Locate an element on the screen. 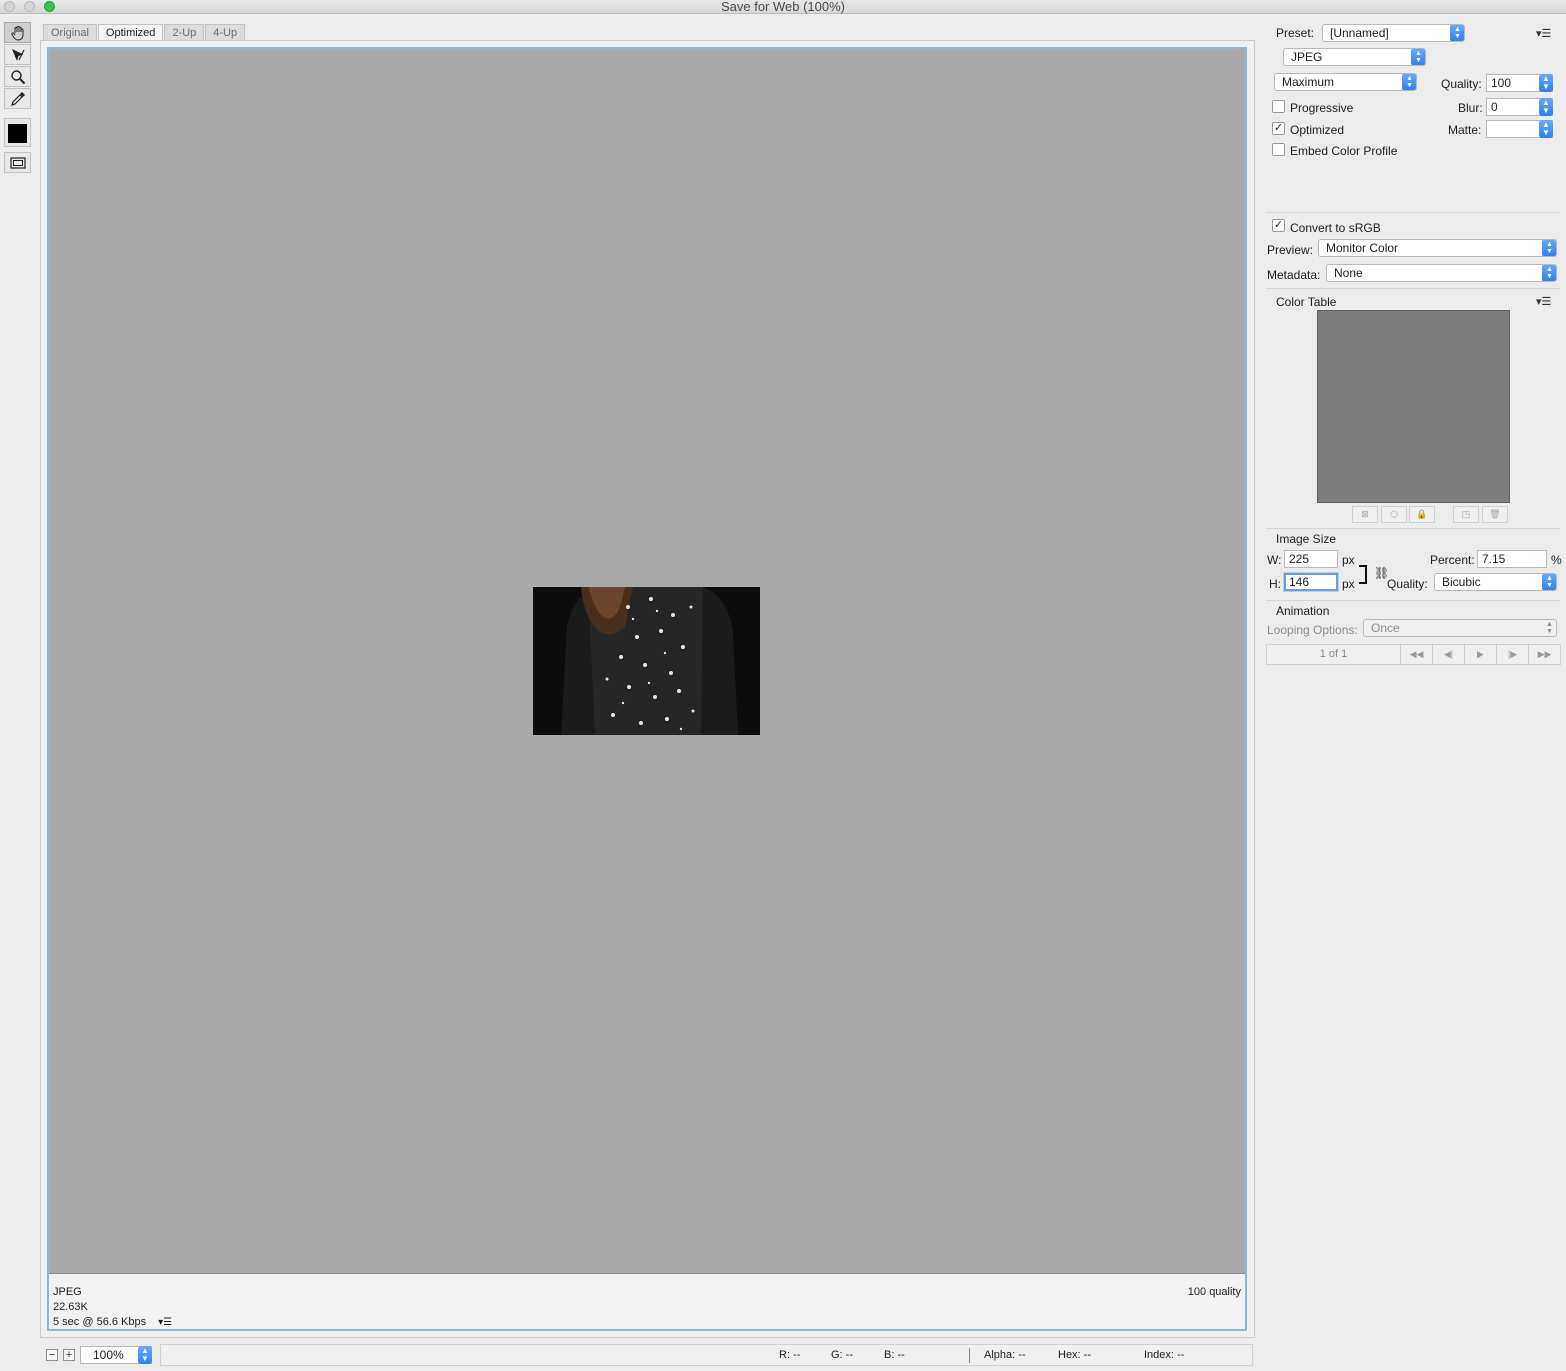  hand-icon is located at coordinates (16, 33).